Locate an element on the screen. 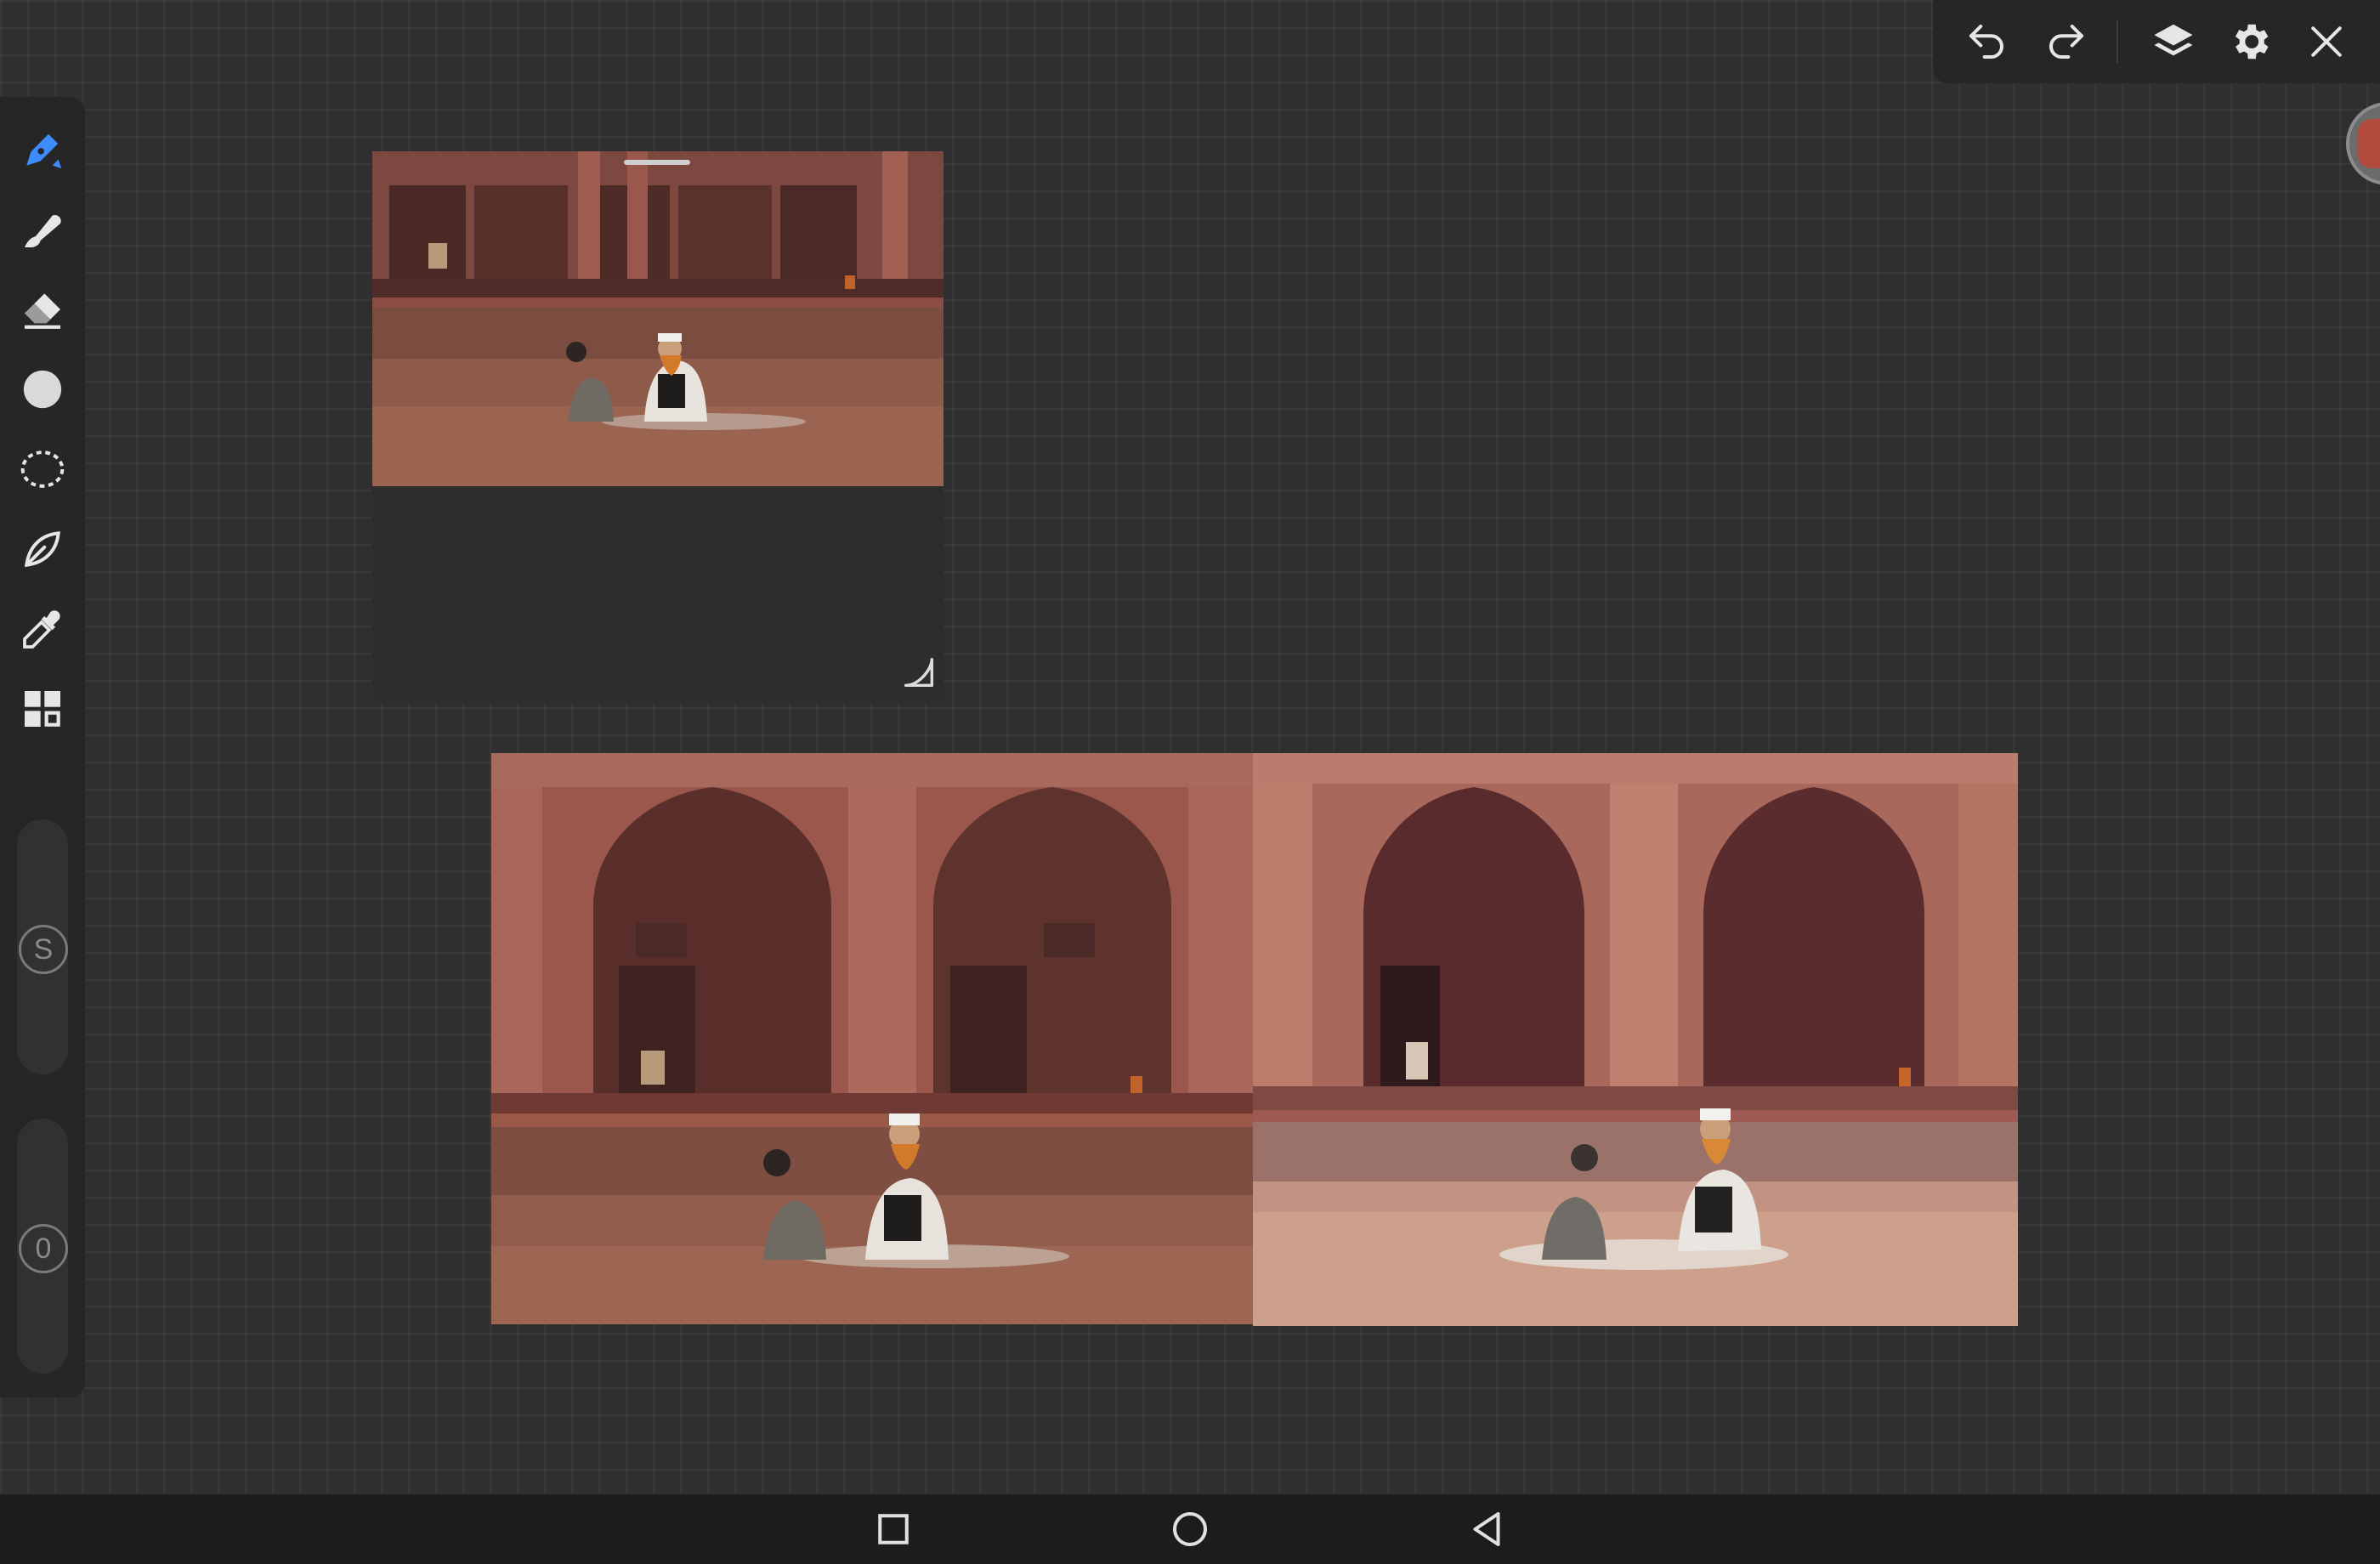 The width and height of the screenshot is (2380, 1564). brush-opacity-slider: 0 is located at coordinates (42, 1246).